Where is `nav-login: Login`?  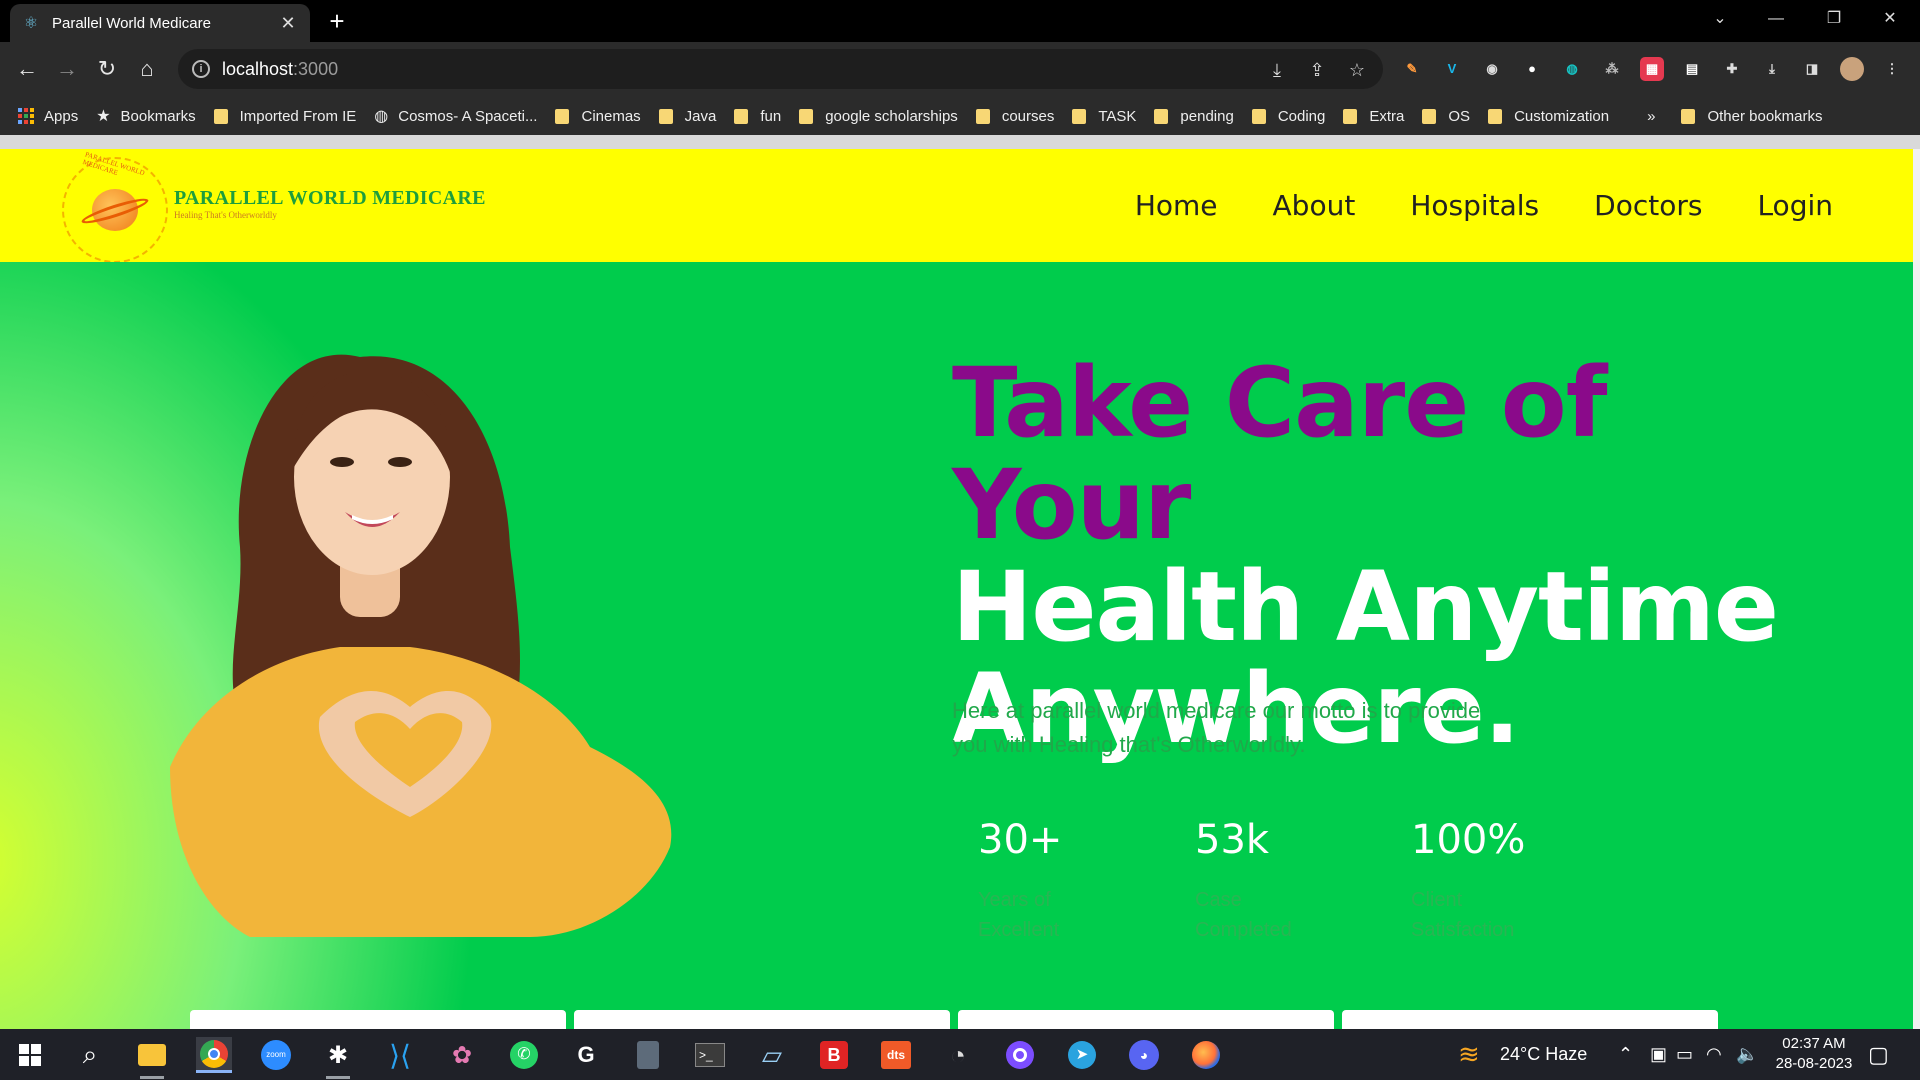
nav-login: Login is located at coordinates (1795, 205).